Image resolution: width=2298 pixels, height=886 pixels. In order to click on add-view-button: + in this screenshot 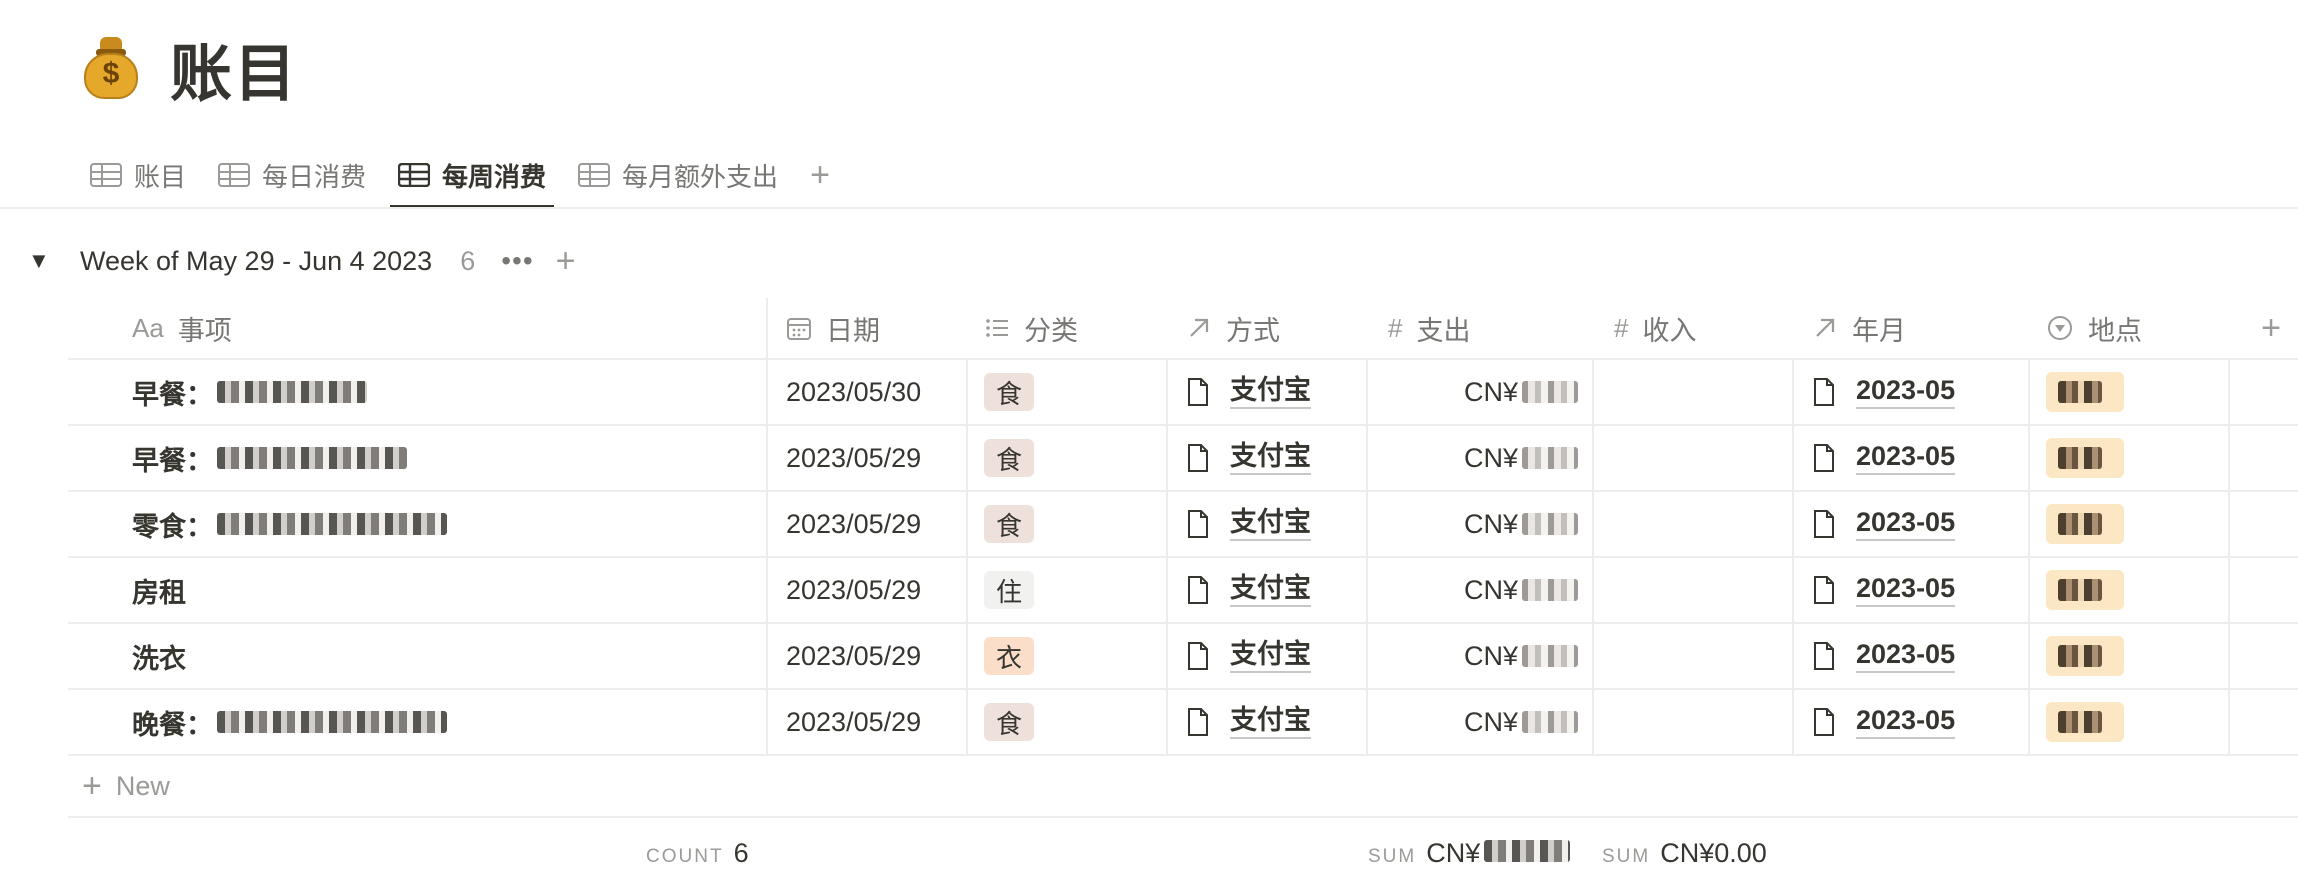, I will do `click(820, 175)`.